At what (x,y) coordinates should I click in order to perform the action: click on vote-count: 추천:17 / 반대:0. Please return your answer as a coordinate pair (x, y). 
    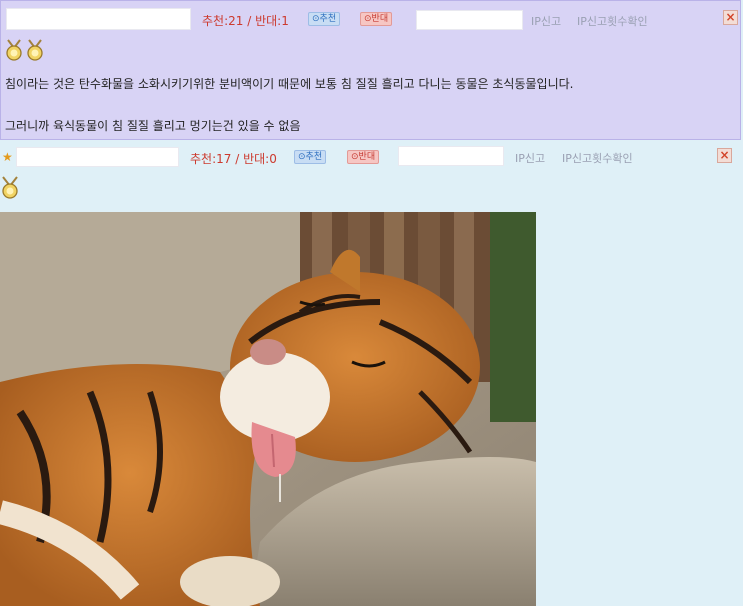
    Looking at the image, I should click on (233, 159).